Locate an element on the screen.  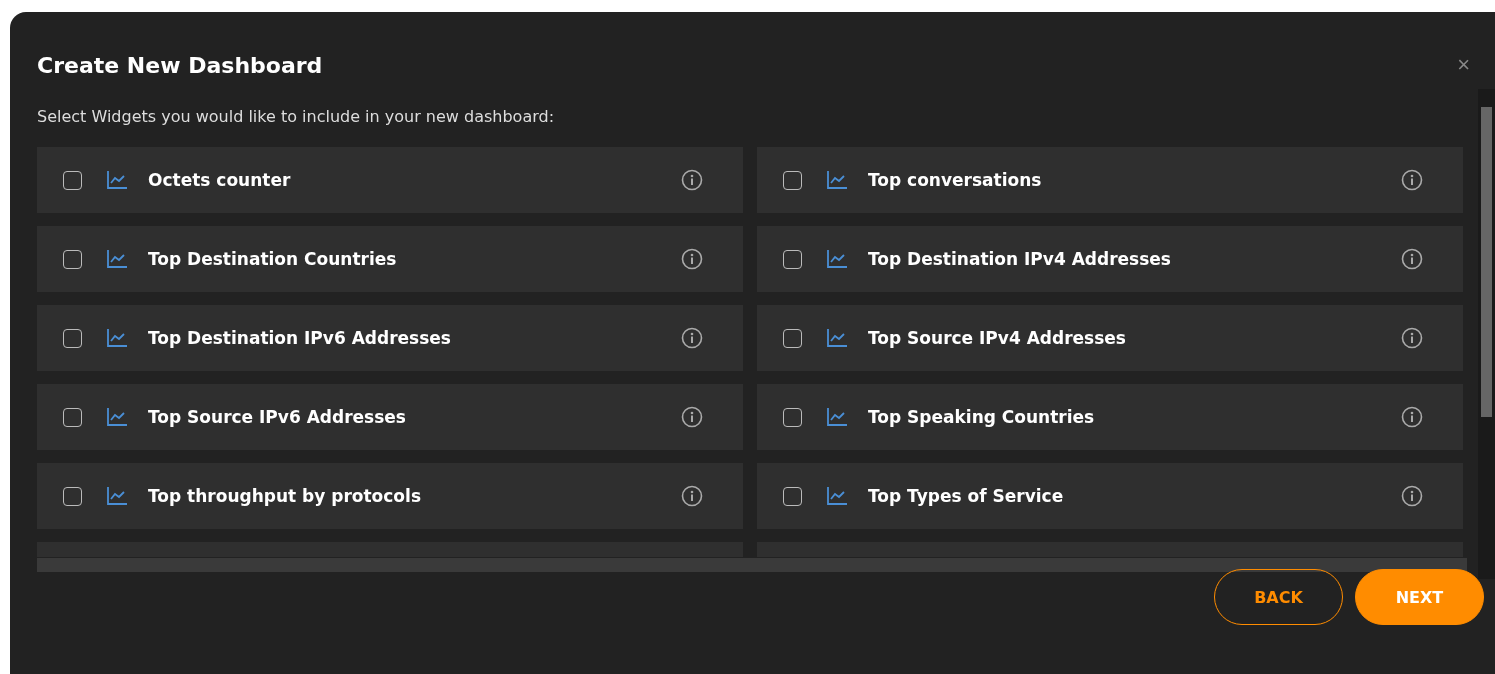
horizontal-scrollbar is located at coordinates (752, 565).